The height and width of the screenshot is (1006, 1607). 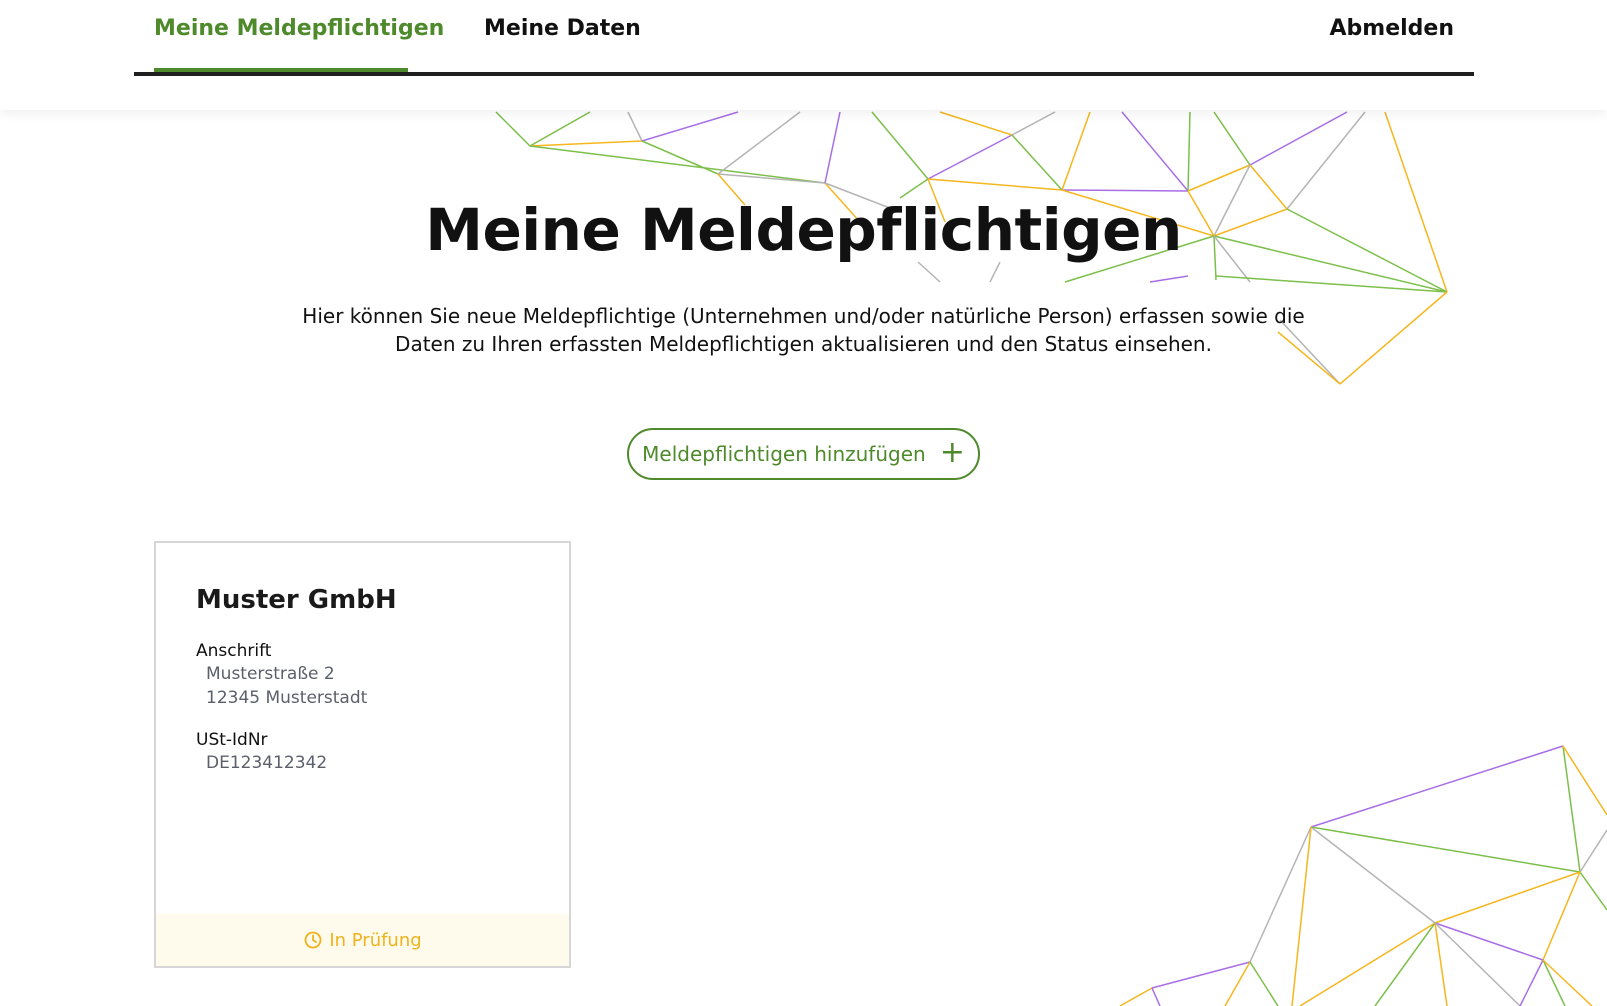 What do you see at coordinates (562, 28) in the screenshot?
I see `nav-item-meine-daten: Meine Daten` at bounding box center [562, 28].